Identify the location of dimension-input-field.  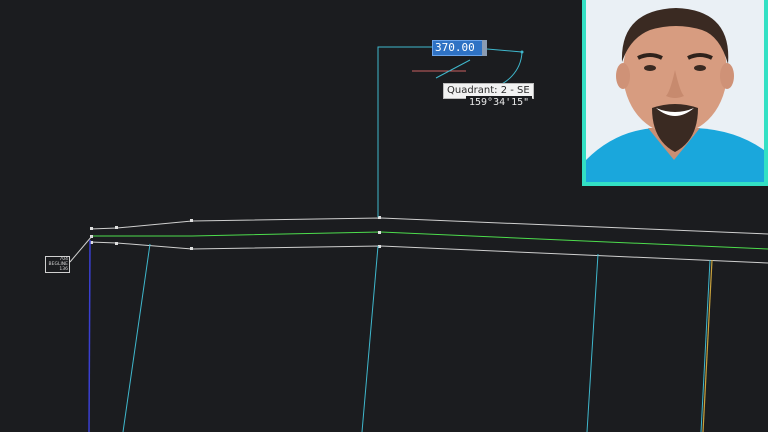
(459, 48).